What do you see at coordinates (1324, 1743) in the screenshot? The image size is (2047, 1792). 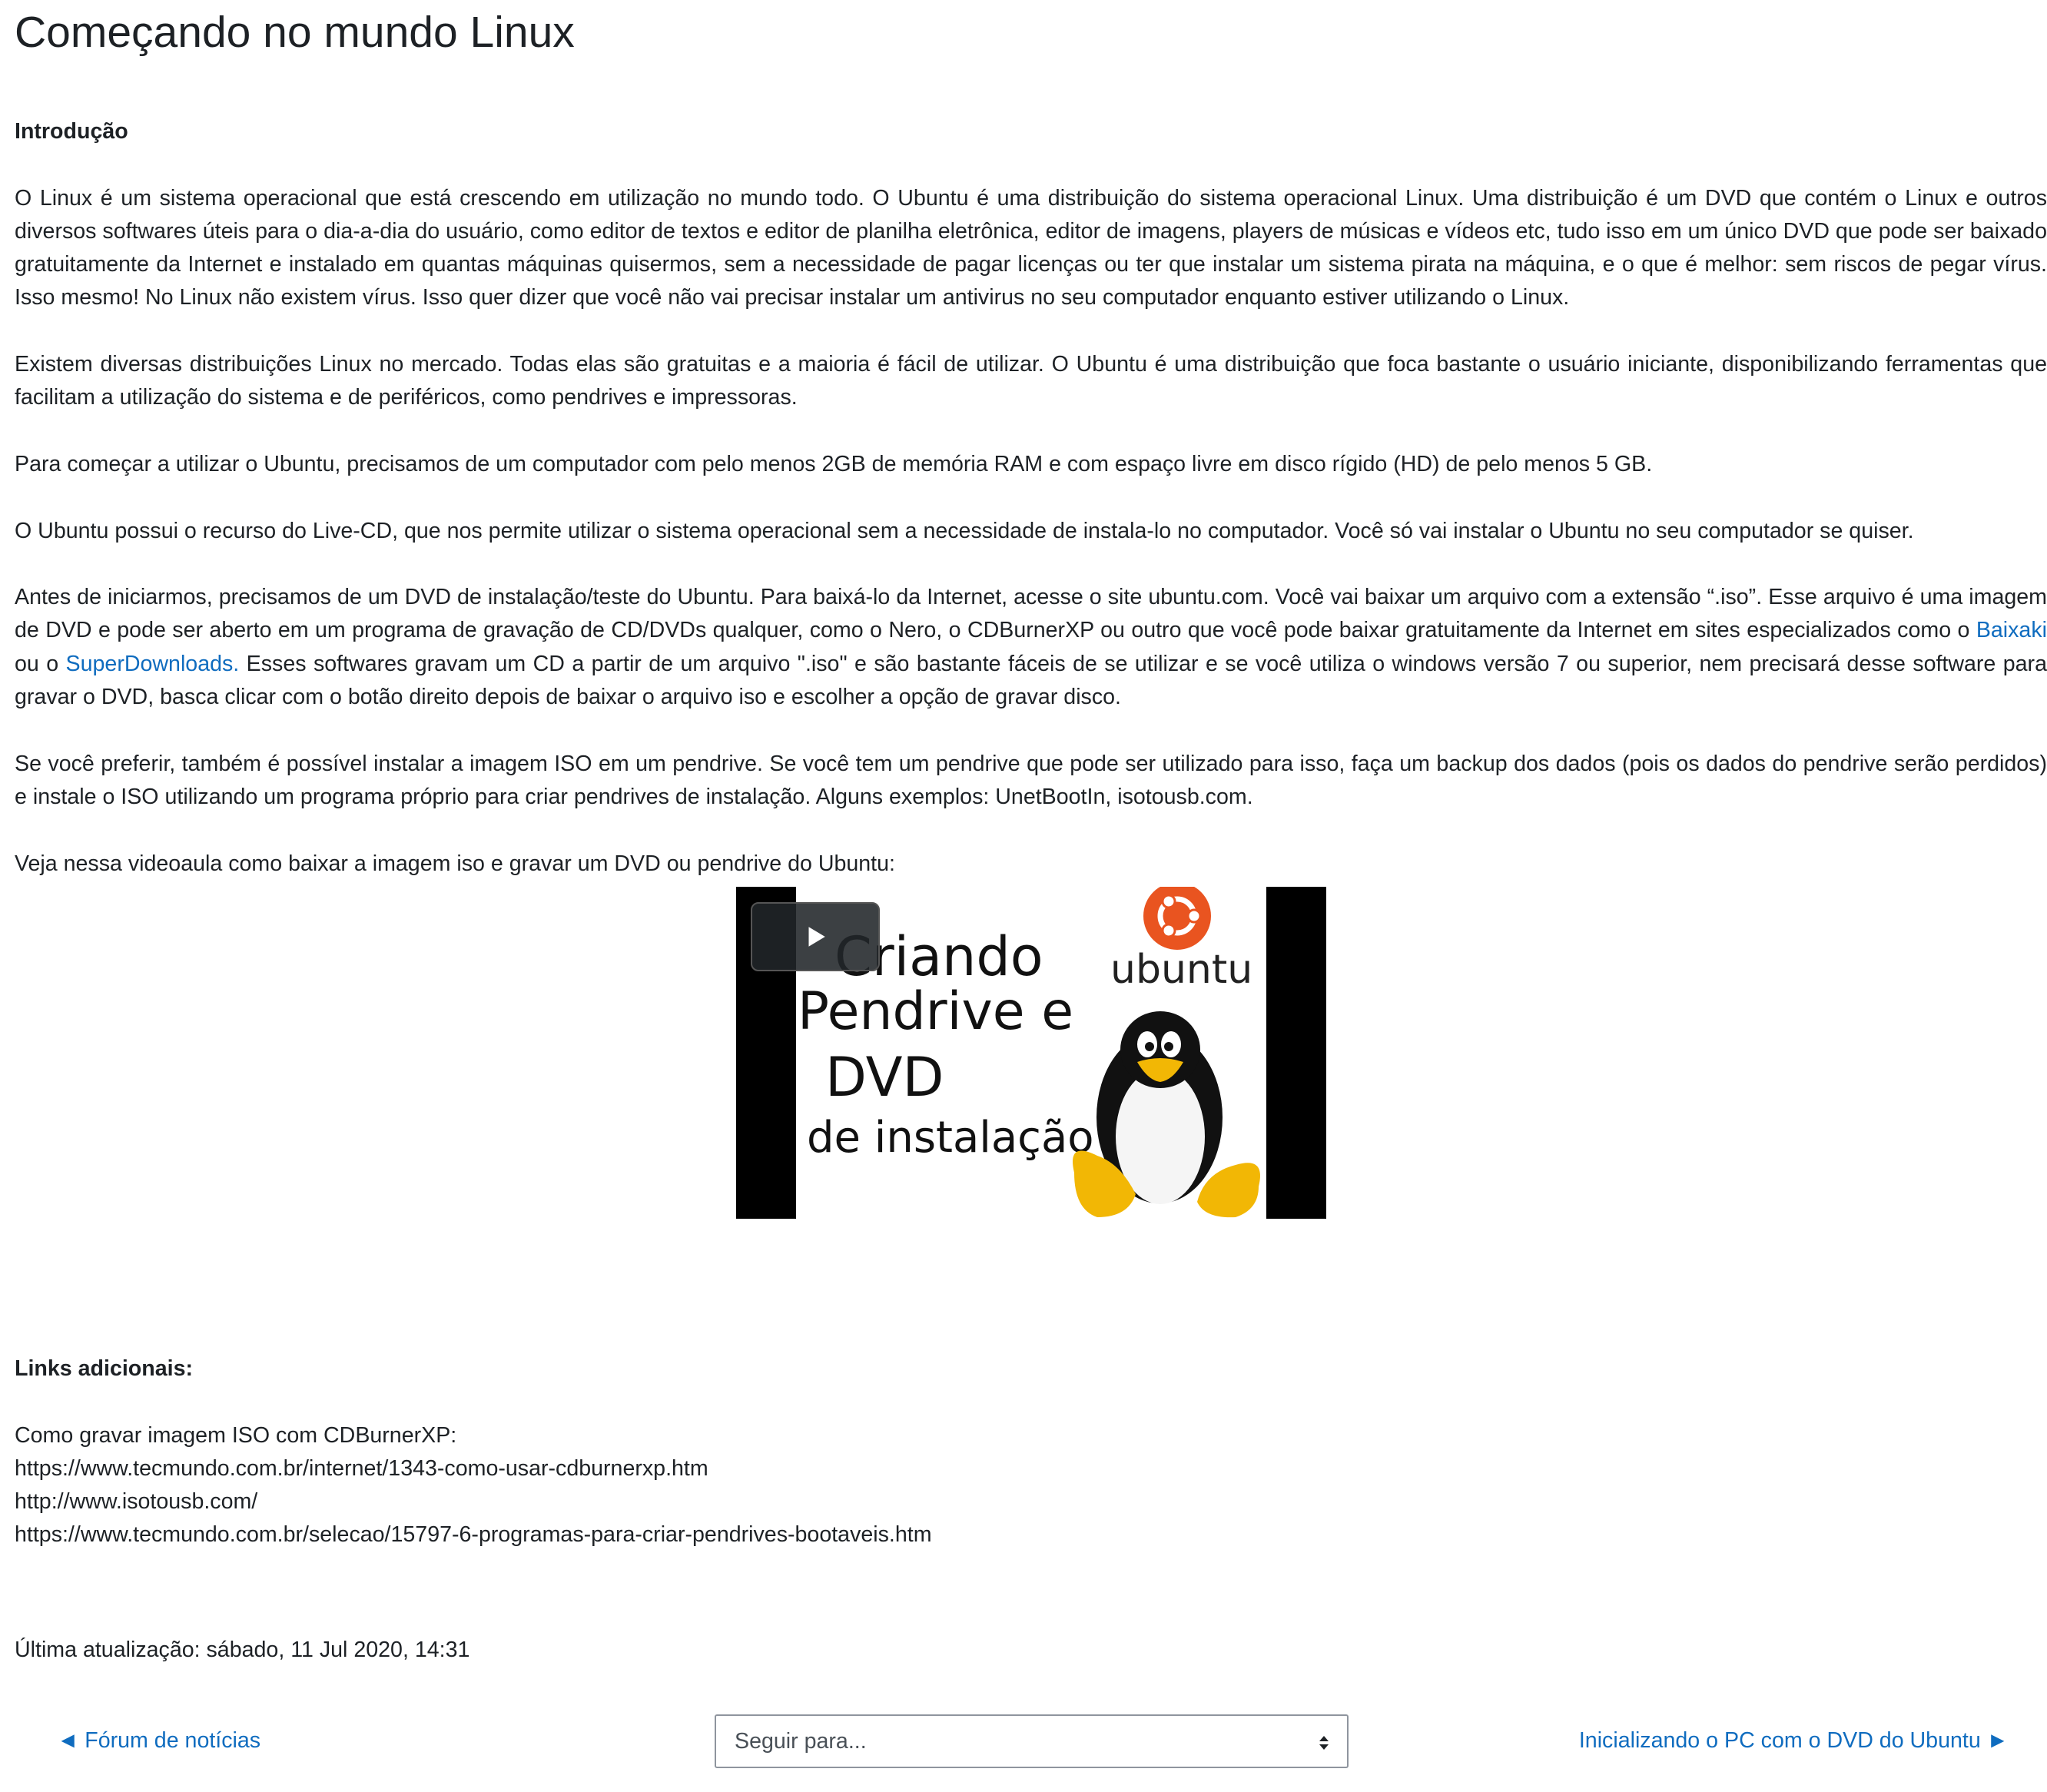 I see `select-arrows-icon` at bounding box center [1324, 1743].